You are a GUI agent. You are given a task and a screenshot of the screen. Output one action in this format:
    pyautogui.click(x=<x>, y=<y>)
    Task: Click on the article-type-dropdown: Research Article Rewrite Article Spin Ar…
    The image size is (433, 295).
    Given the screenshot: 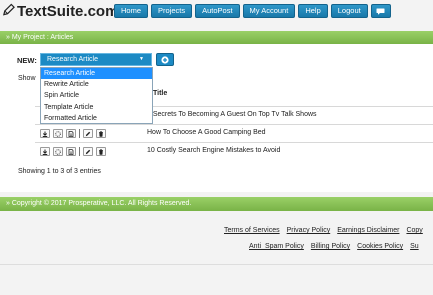 What is the action you would take?
    pyautogui.click(x=96, y=95)
    